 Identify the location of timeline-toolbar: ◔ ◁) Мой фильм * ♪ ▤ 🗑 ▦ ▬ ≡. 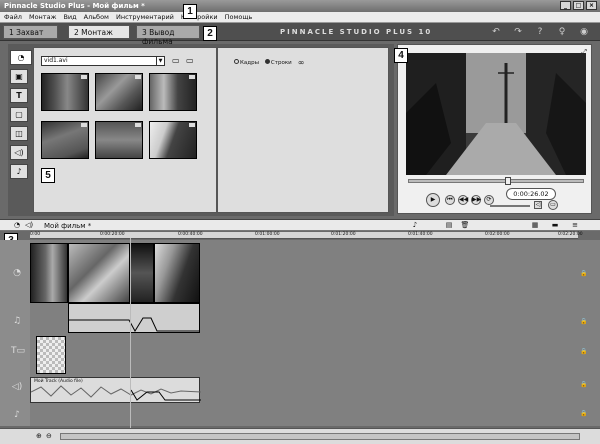
(300, 225).